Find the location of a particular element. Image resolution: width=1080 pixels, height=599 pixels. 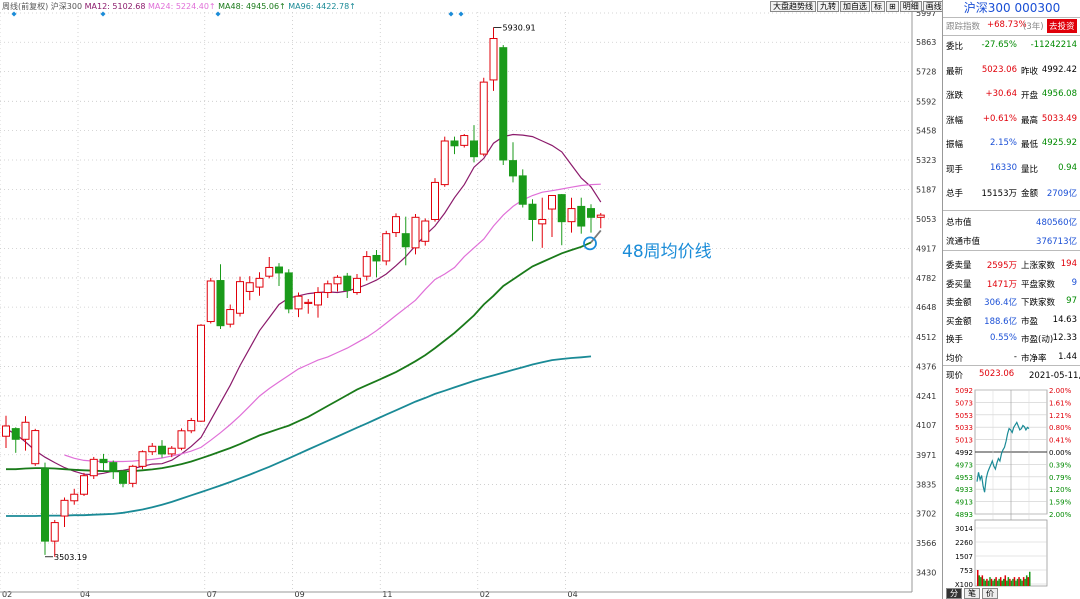

toolbar-button-5: 明细 is located at coordinates (910, 6).